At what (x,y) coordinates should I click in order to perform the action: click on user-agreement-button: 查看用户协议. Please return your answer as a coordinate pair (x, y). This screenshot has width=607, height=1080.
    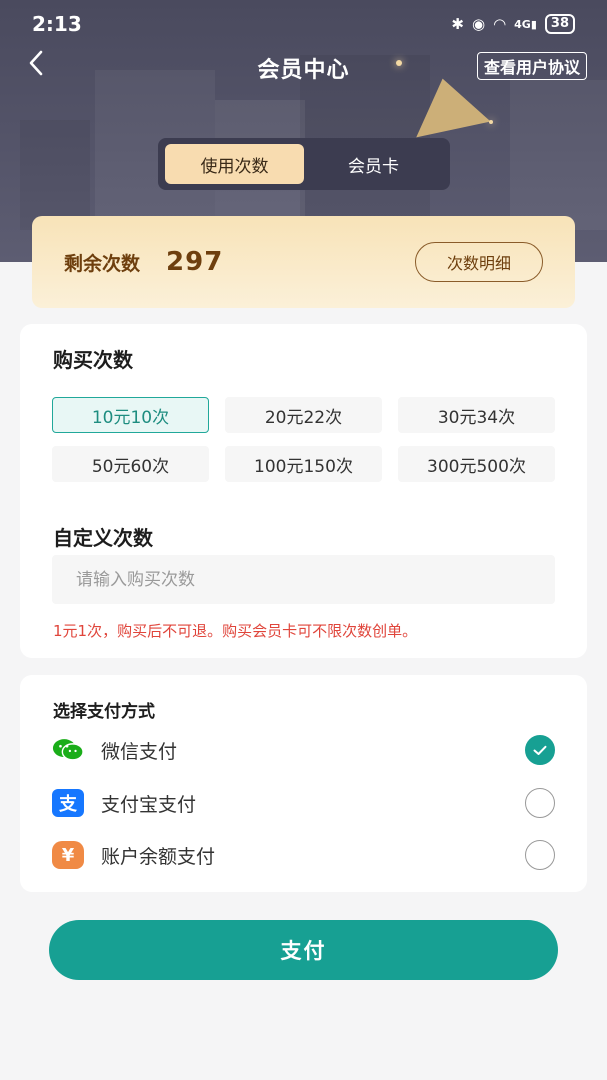
    Looking at the image, I should click on (531, 66).